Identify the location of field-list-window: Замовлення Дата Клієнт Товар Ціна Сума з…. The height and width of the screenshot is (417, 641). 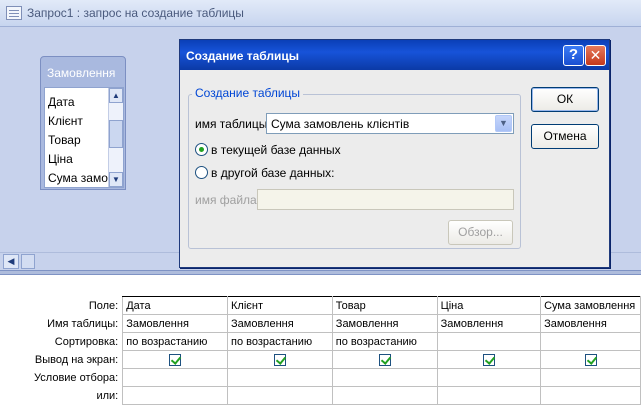
(83, 123).